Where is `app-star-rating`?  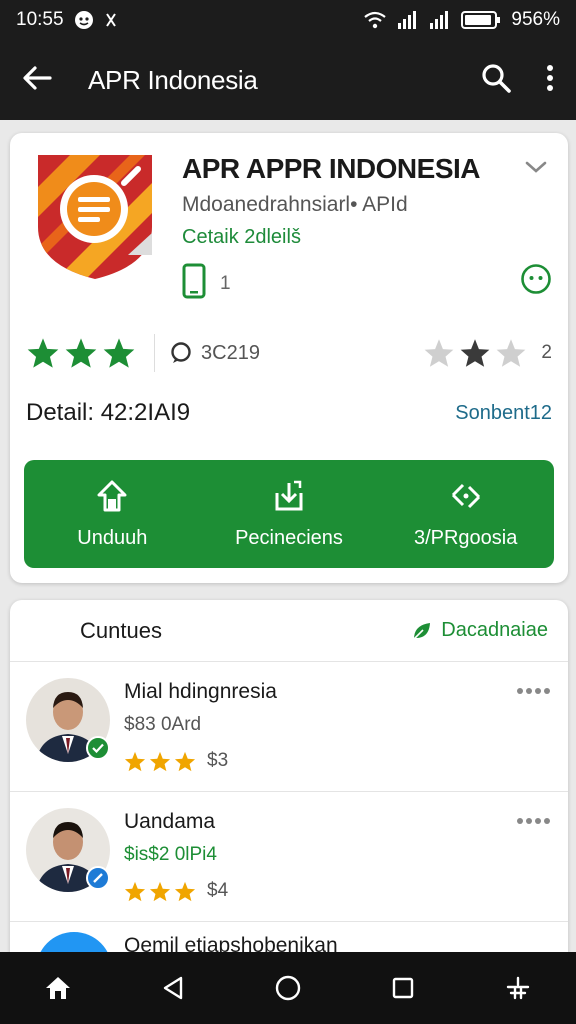
app-star-rating is located at coordinates (81, 353).